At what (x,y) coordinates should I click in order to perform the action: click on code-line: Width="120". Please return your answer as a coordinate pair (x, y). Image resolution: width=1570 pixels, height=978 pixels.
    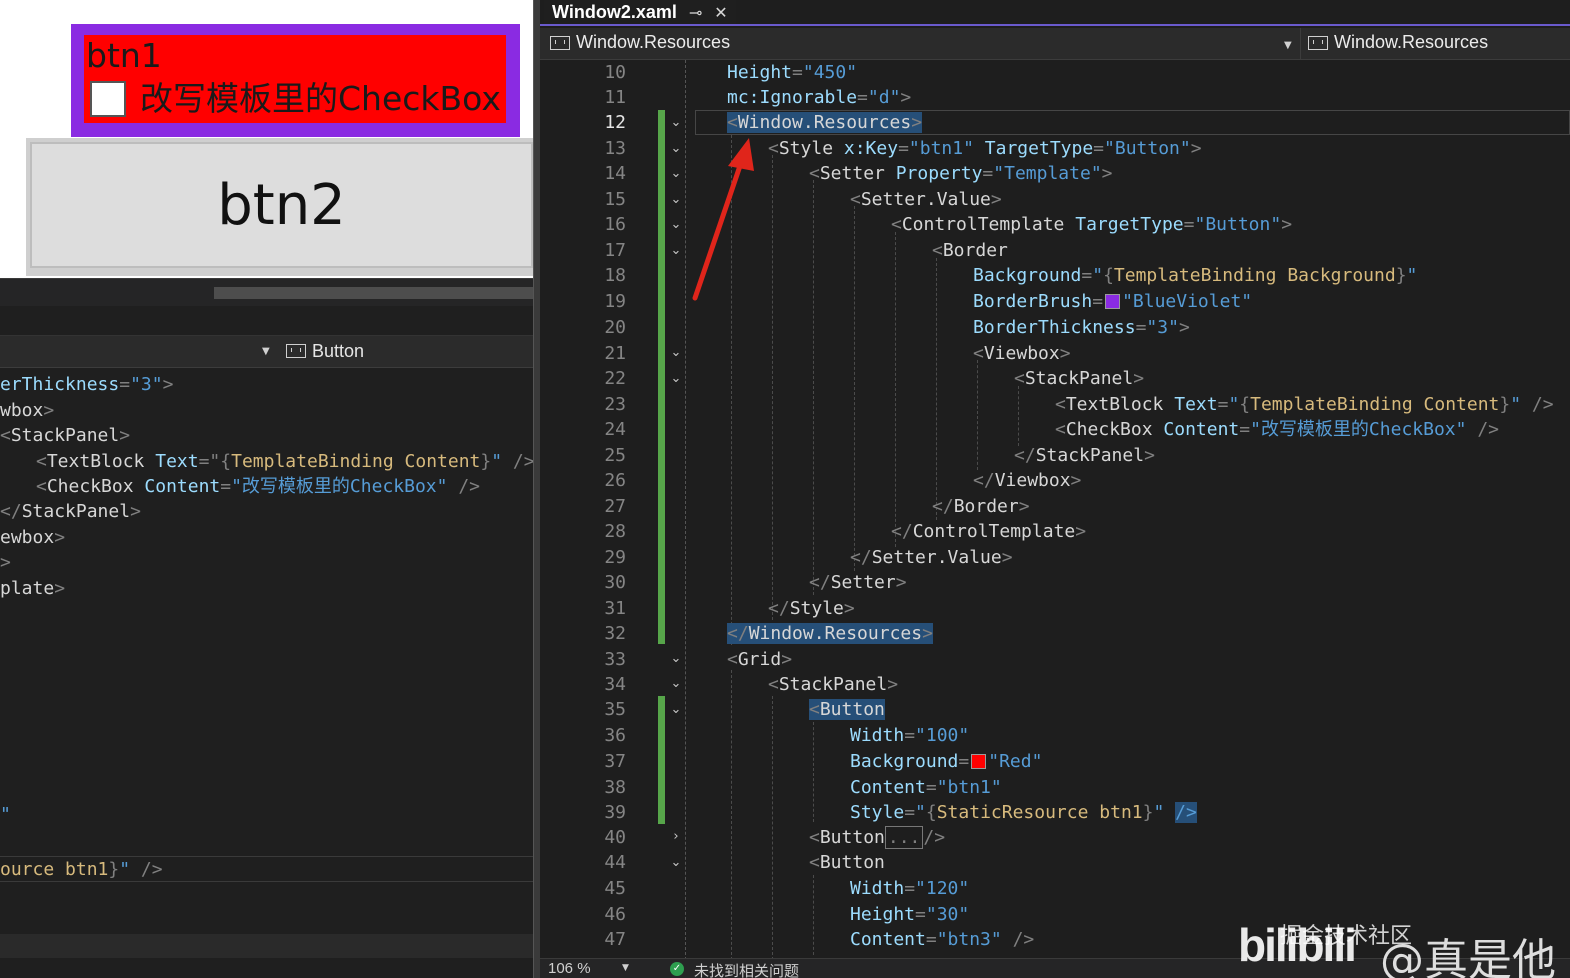
    Looking at the image, I should click on (910, 888).